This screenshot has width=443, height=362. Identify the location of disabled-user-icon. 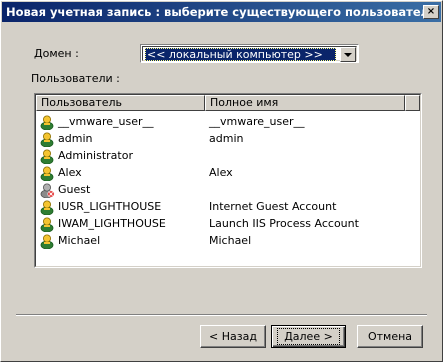
(47, 190).